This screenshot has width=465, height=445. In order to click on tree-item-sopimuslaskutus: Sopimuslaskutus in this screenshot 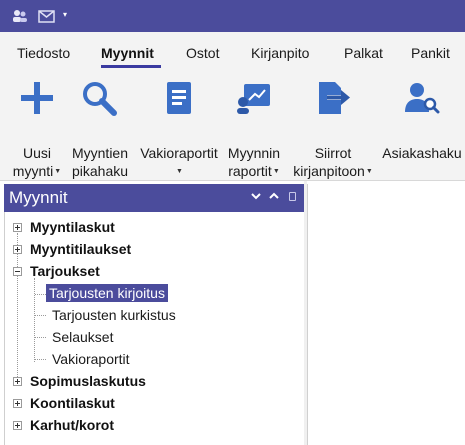, I will do `click(88, 381)`.